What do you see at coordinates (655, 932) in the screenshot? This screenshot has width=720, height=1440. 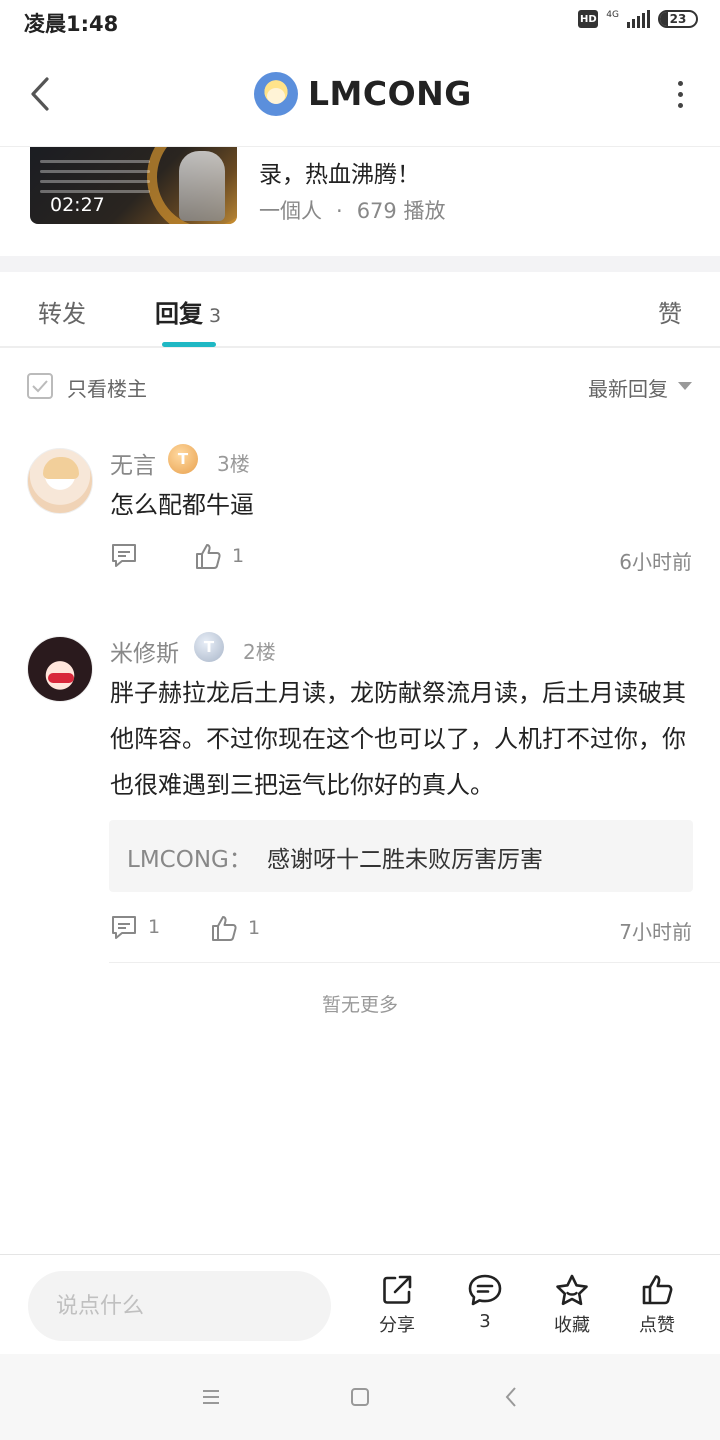 I see `comment-time: 7小时前` at bounding box center [655, 932].